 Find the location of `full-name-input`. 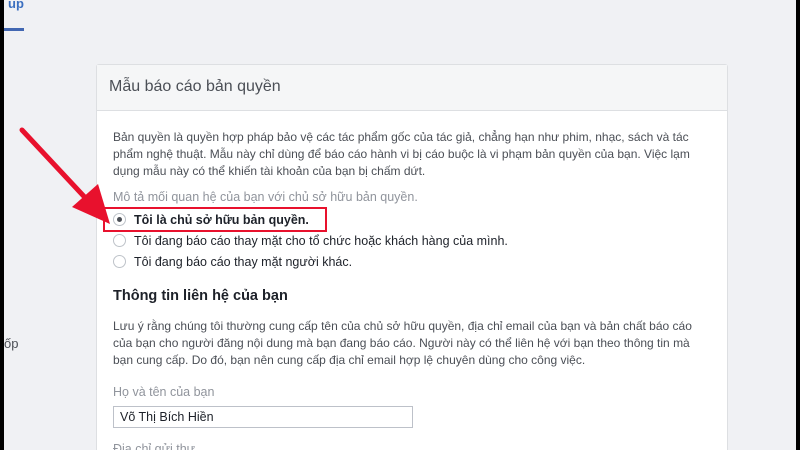

full-name-input is located at coordinates (263, 417).